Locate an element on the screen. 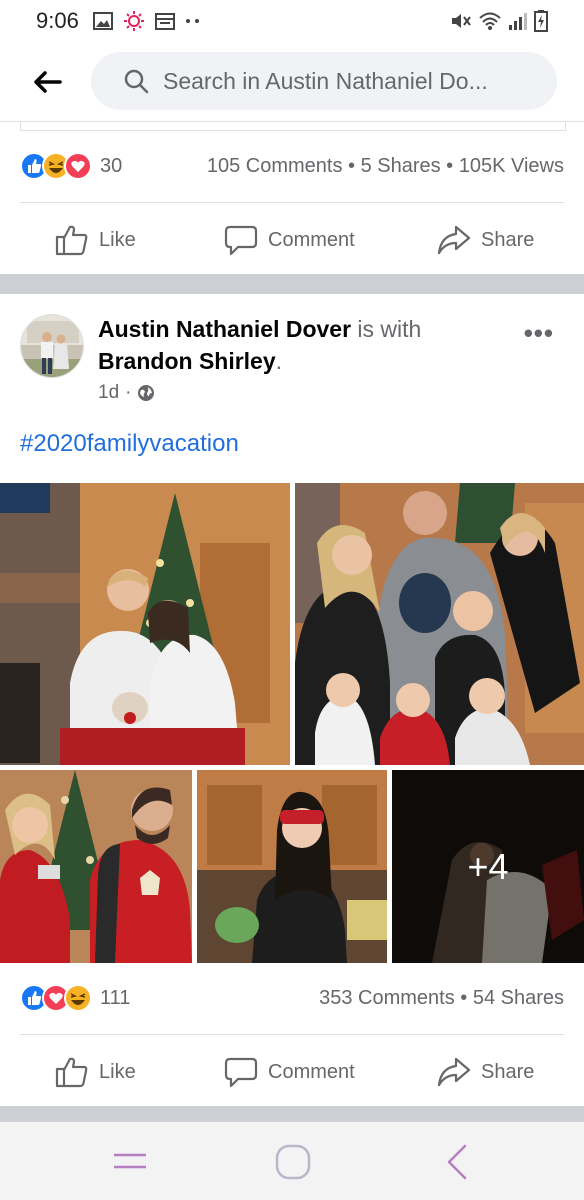  globe-icon is located at coordinates (146, 393).